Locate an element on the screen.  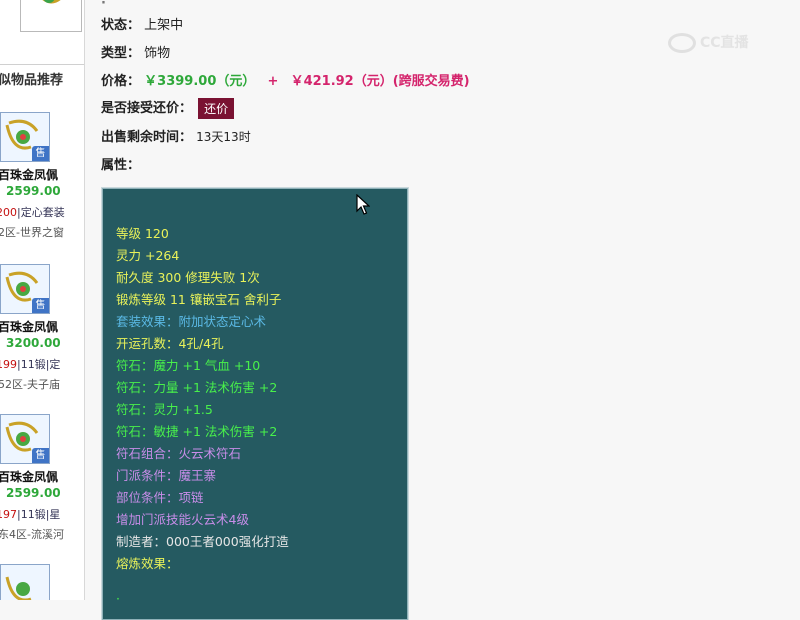
attr-line: 符石：敏捷 +1 法术伤害 +2 is located at coordinates (197, 431).